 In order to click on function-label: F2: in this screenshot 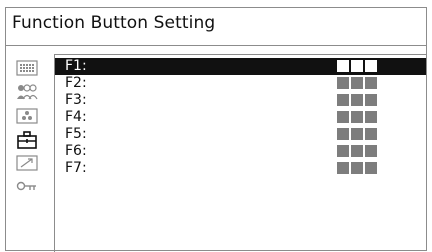, I will do `click(76, 83)`.